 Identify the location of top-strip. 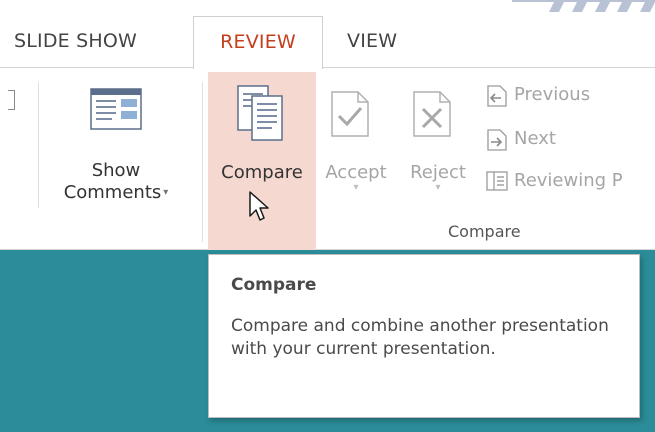
(327, 8).